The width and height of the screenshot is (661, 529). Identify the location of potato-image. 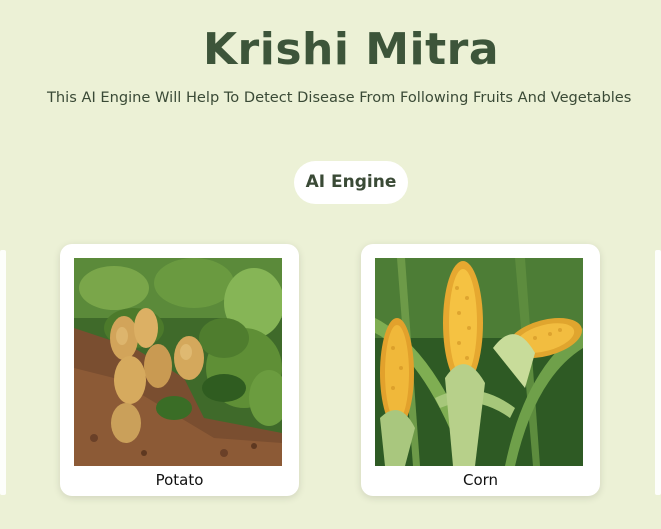
(178, 362).